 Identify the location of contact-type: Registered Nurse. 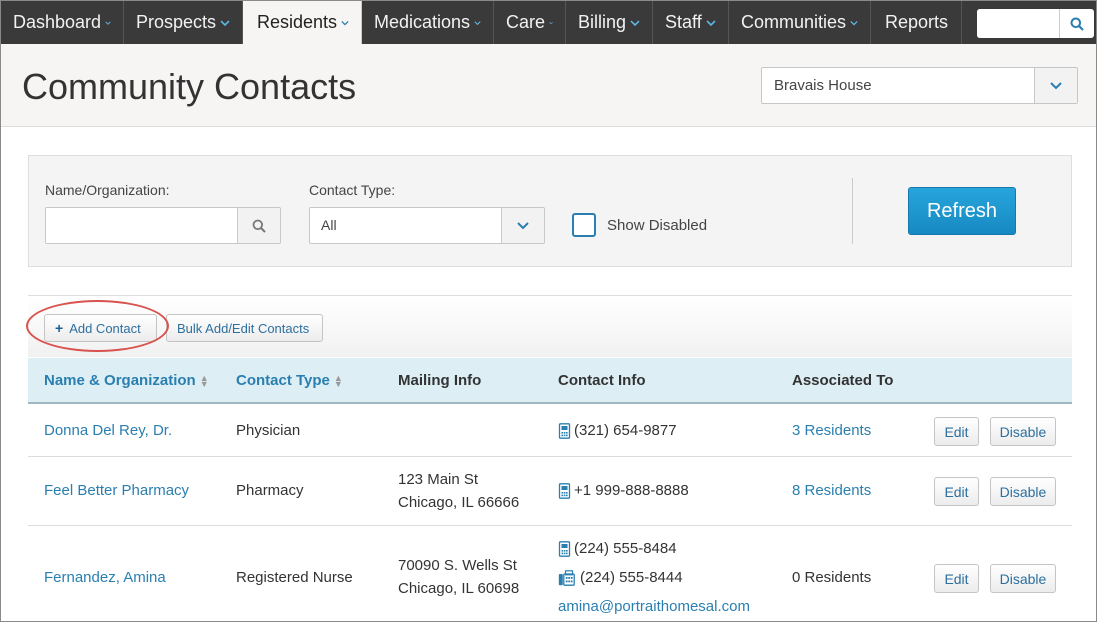
(294, 577).